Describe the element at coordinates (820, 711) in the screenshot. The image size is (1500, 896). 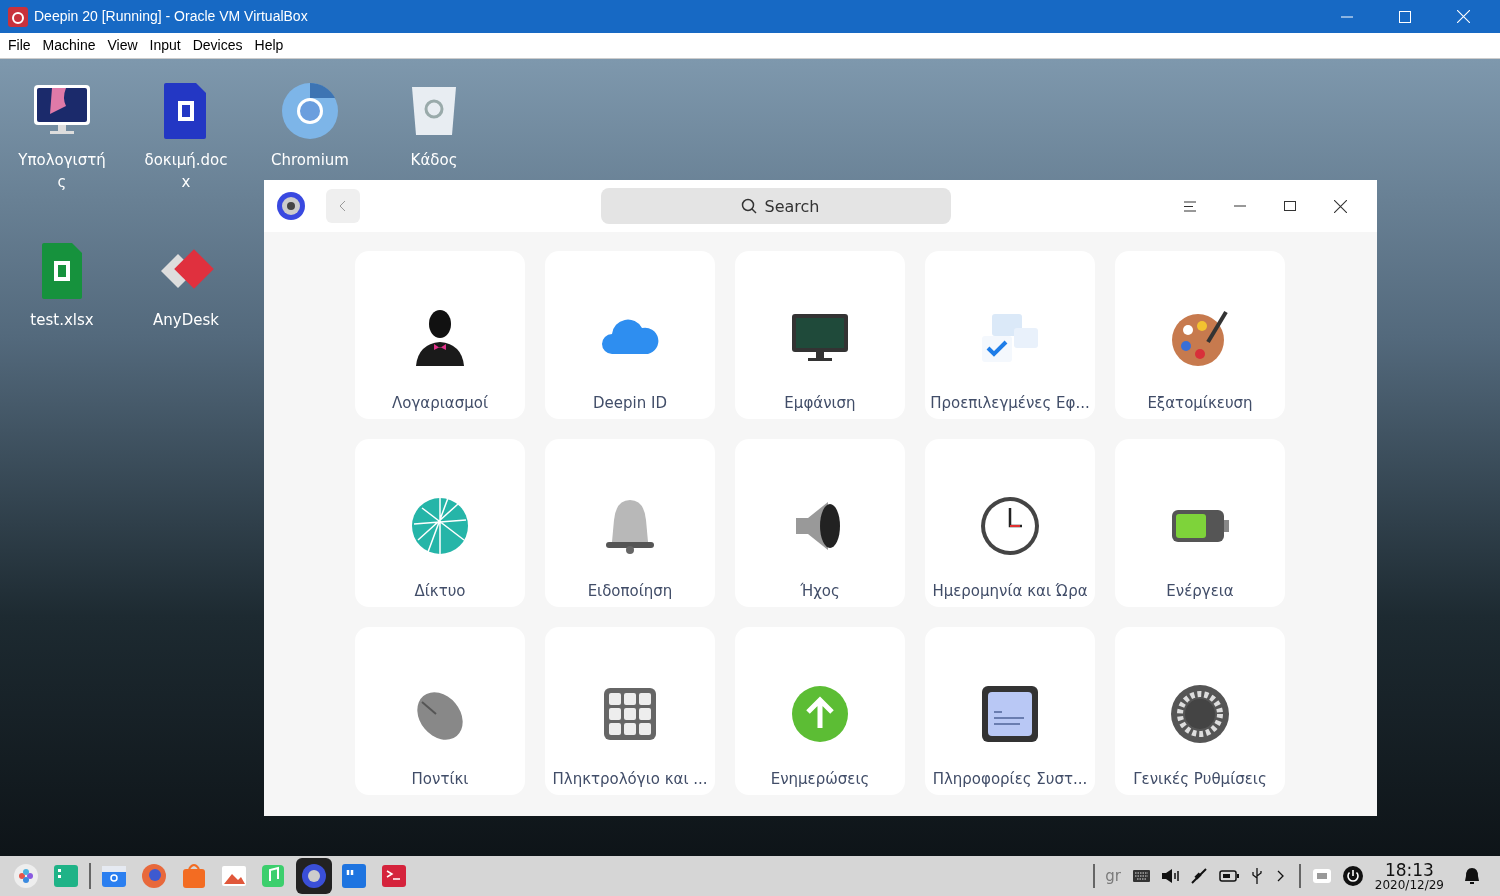
I see `settings-tile: Ενημερώσεις` at that location.